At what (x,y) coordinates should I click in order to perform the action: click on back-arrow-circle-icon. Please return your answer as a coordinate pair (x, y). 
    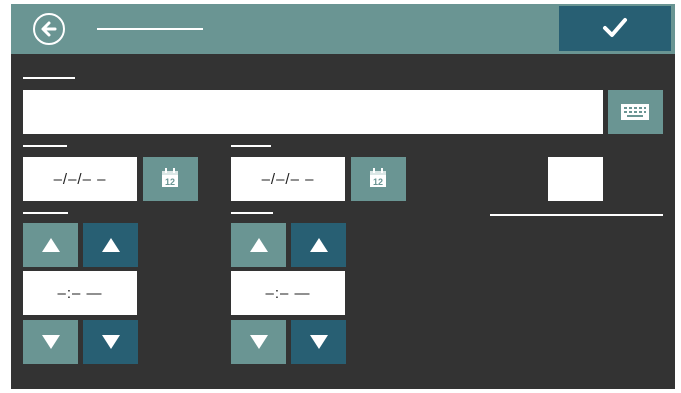
    Looking at the image, I should click on (49, 29).